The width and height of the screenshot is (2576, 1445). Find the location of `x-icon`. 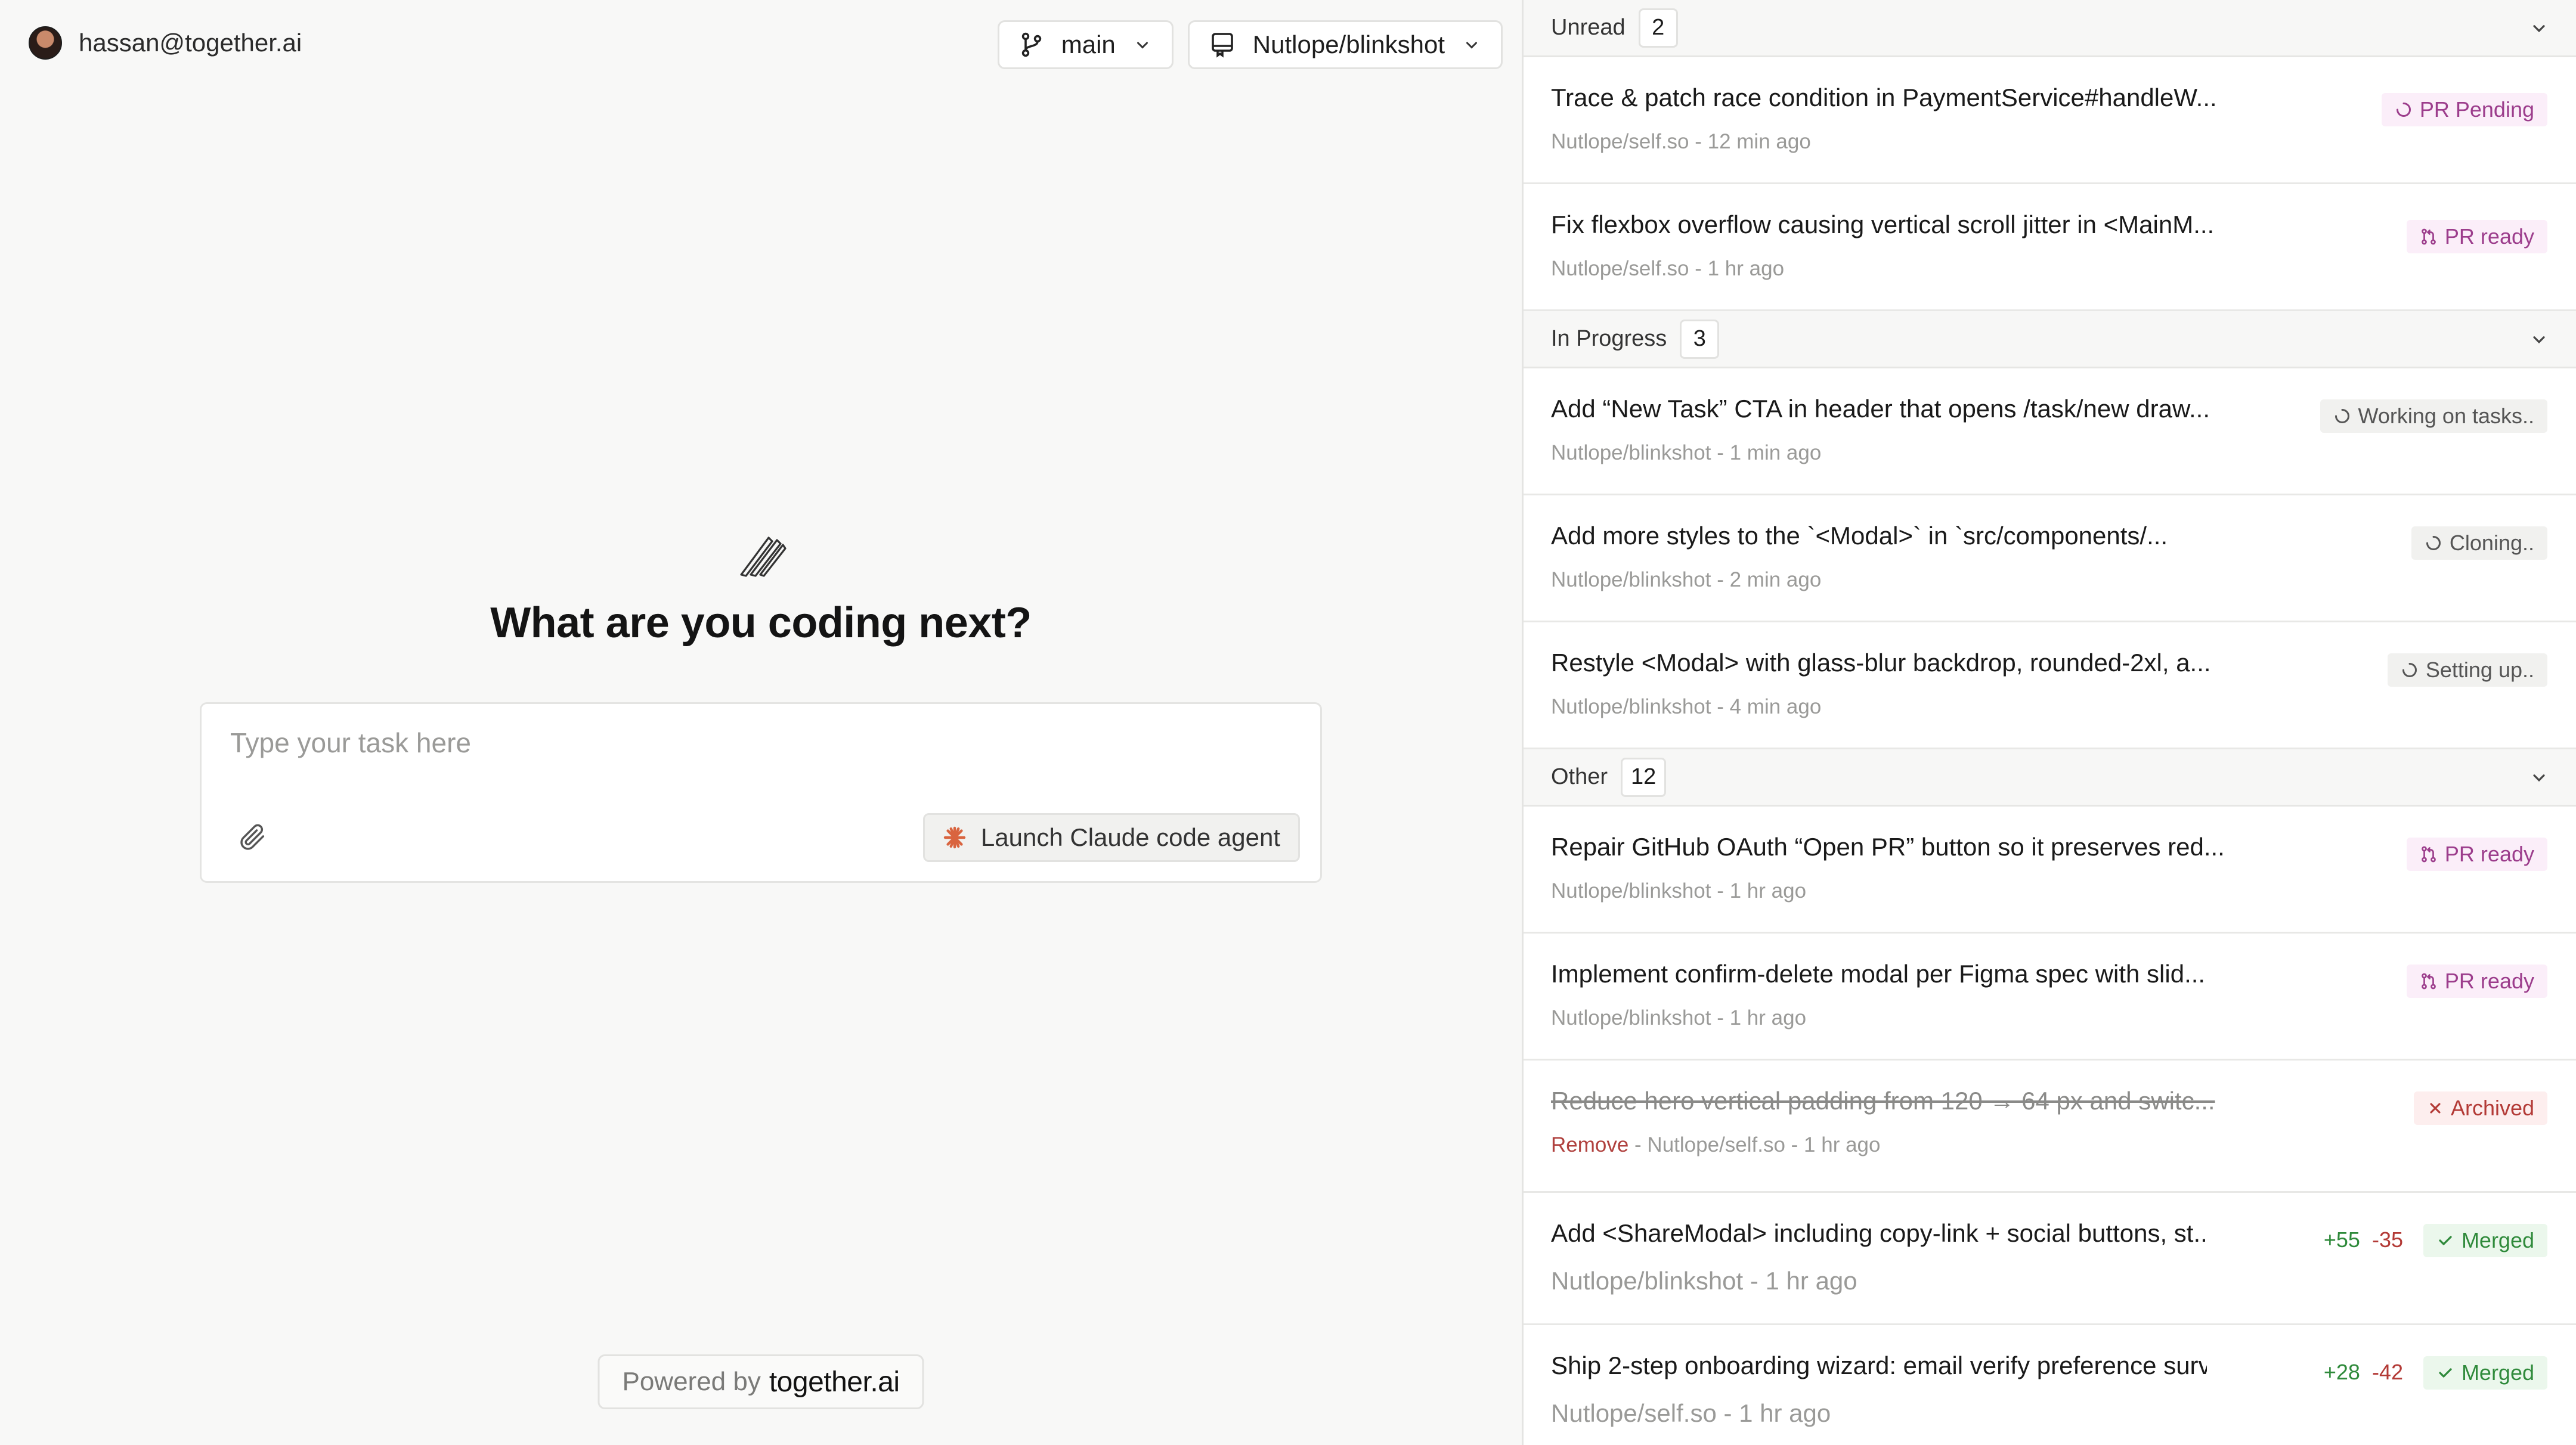

x-icon is located at coordinates (2435, 1108).